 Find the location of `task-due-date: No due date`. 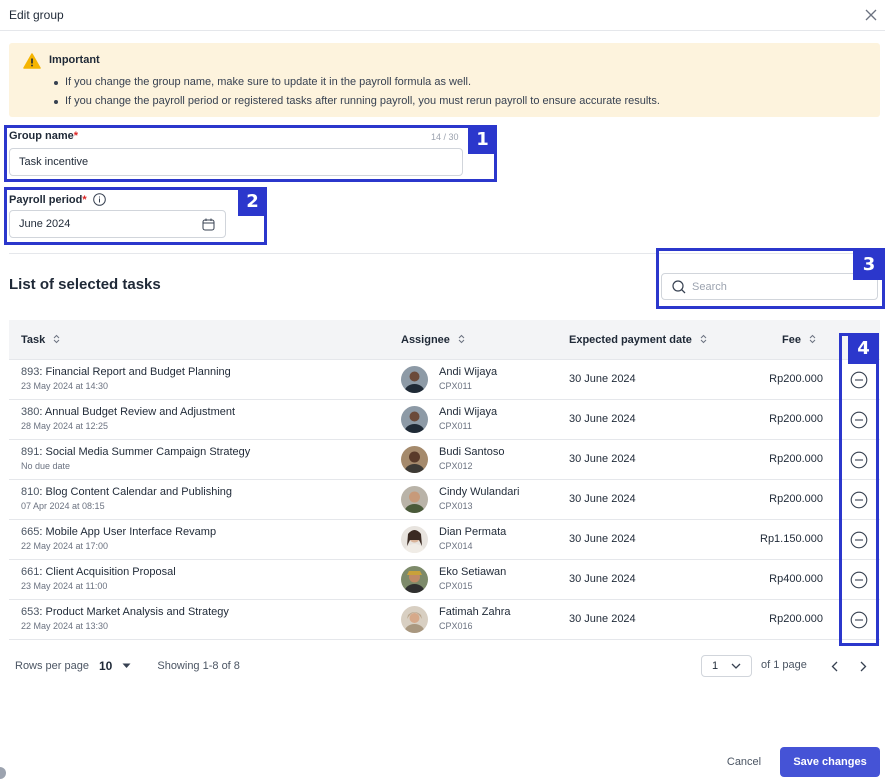

task-due-date: No due date is located at coordinates (46, 466).